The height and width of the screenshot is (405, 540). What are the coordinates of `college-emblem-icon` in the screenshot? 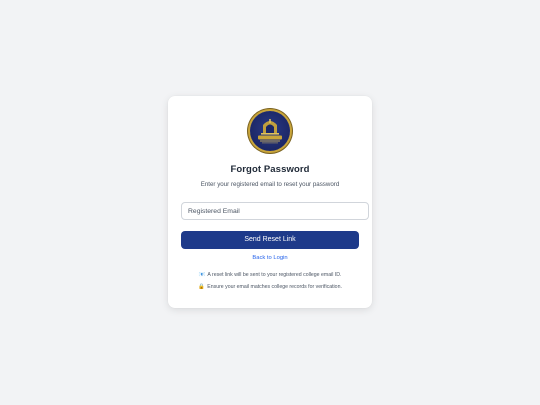 It's located at (270, 131).